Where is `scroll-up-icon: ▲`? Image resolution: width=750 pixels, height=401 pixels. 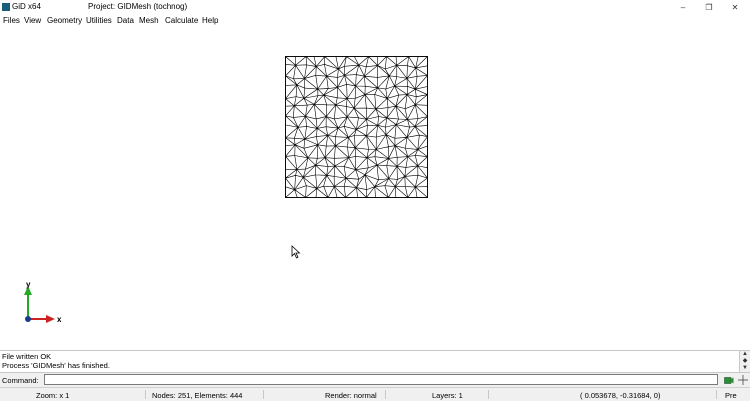 scroll-up-icon: ▲ is located at coordinates (745, 354).